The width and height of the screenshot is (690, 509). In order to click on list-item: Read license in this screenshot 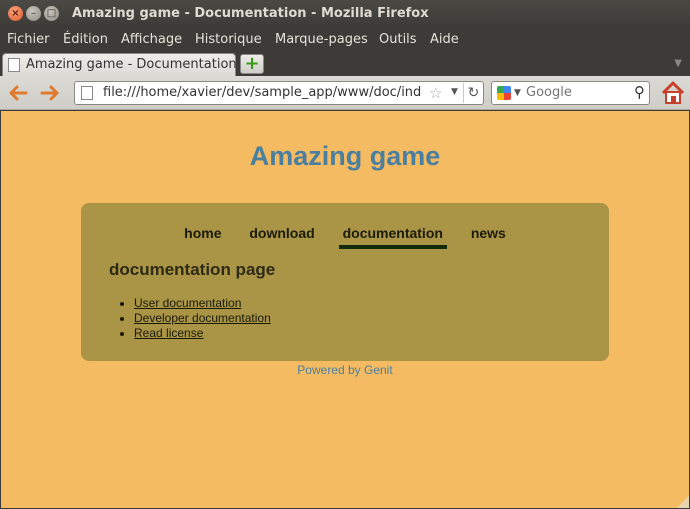, I will do `click(202, 333)`.